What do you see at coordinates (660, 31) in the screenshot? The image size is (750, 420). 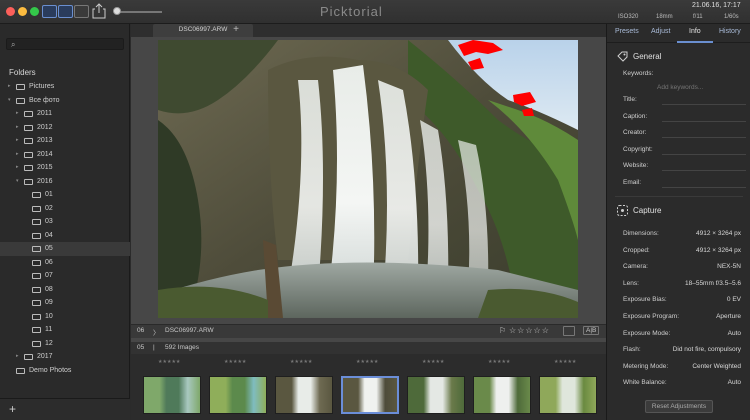 I see `tab-adjust: Adjust` at bounding box center [660, 31].